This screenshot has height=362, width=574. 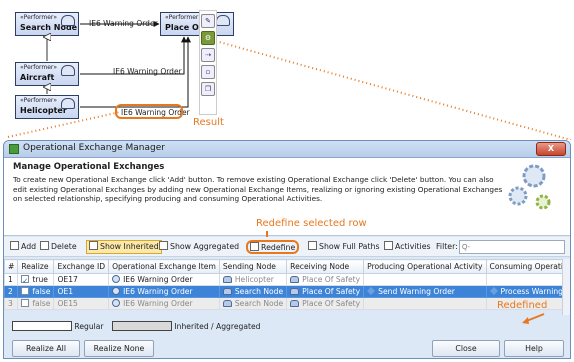 I want to click on column-header: Exchange ID, so click(x=81, y=266).